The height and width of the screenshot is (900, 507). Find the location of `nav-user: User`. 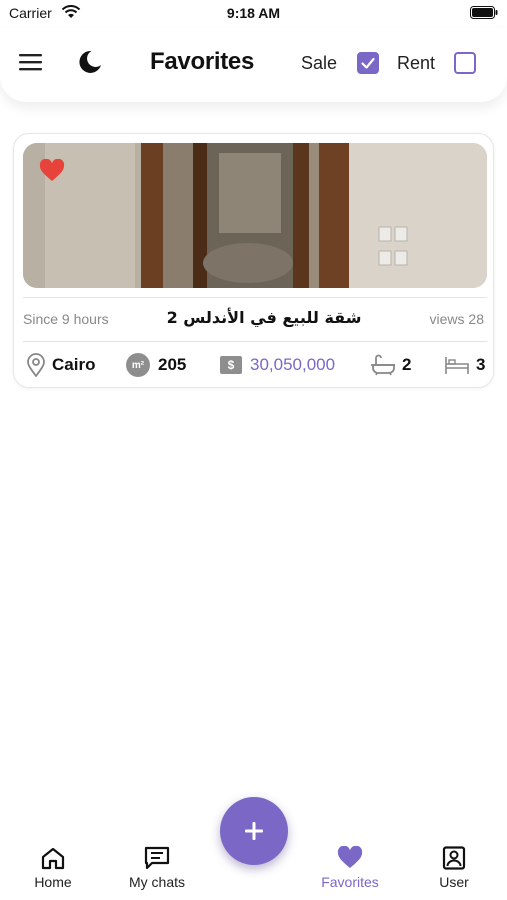

nav-user: User is located at coordinates (454, 868).